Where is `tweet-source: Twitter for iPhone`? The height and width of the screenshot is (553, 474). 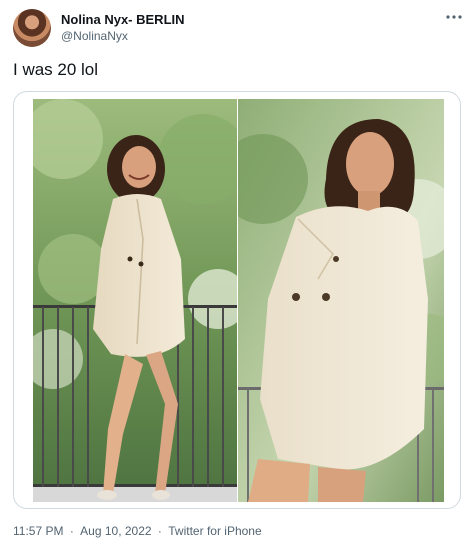 tweet-source: Twitter for iPhone is located at coordinates (214, 531).